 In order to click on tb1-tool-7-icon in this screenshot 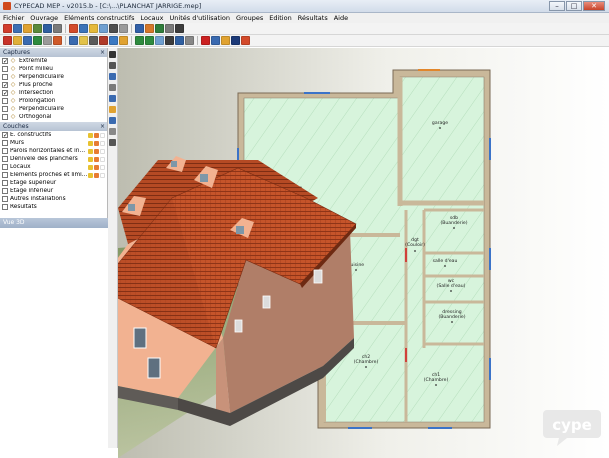, I will do `click(83, 28)`.